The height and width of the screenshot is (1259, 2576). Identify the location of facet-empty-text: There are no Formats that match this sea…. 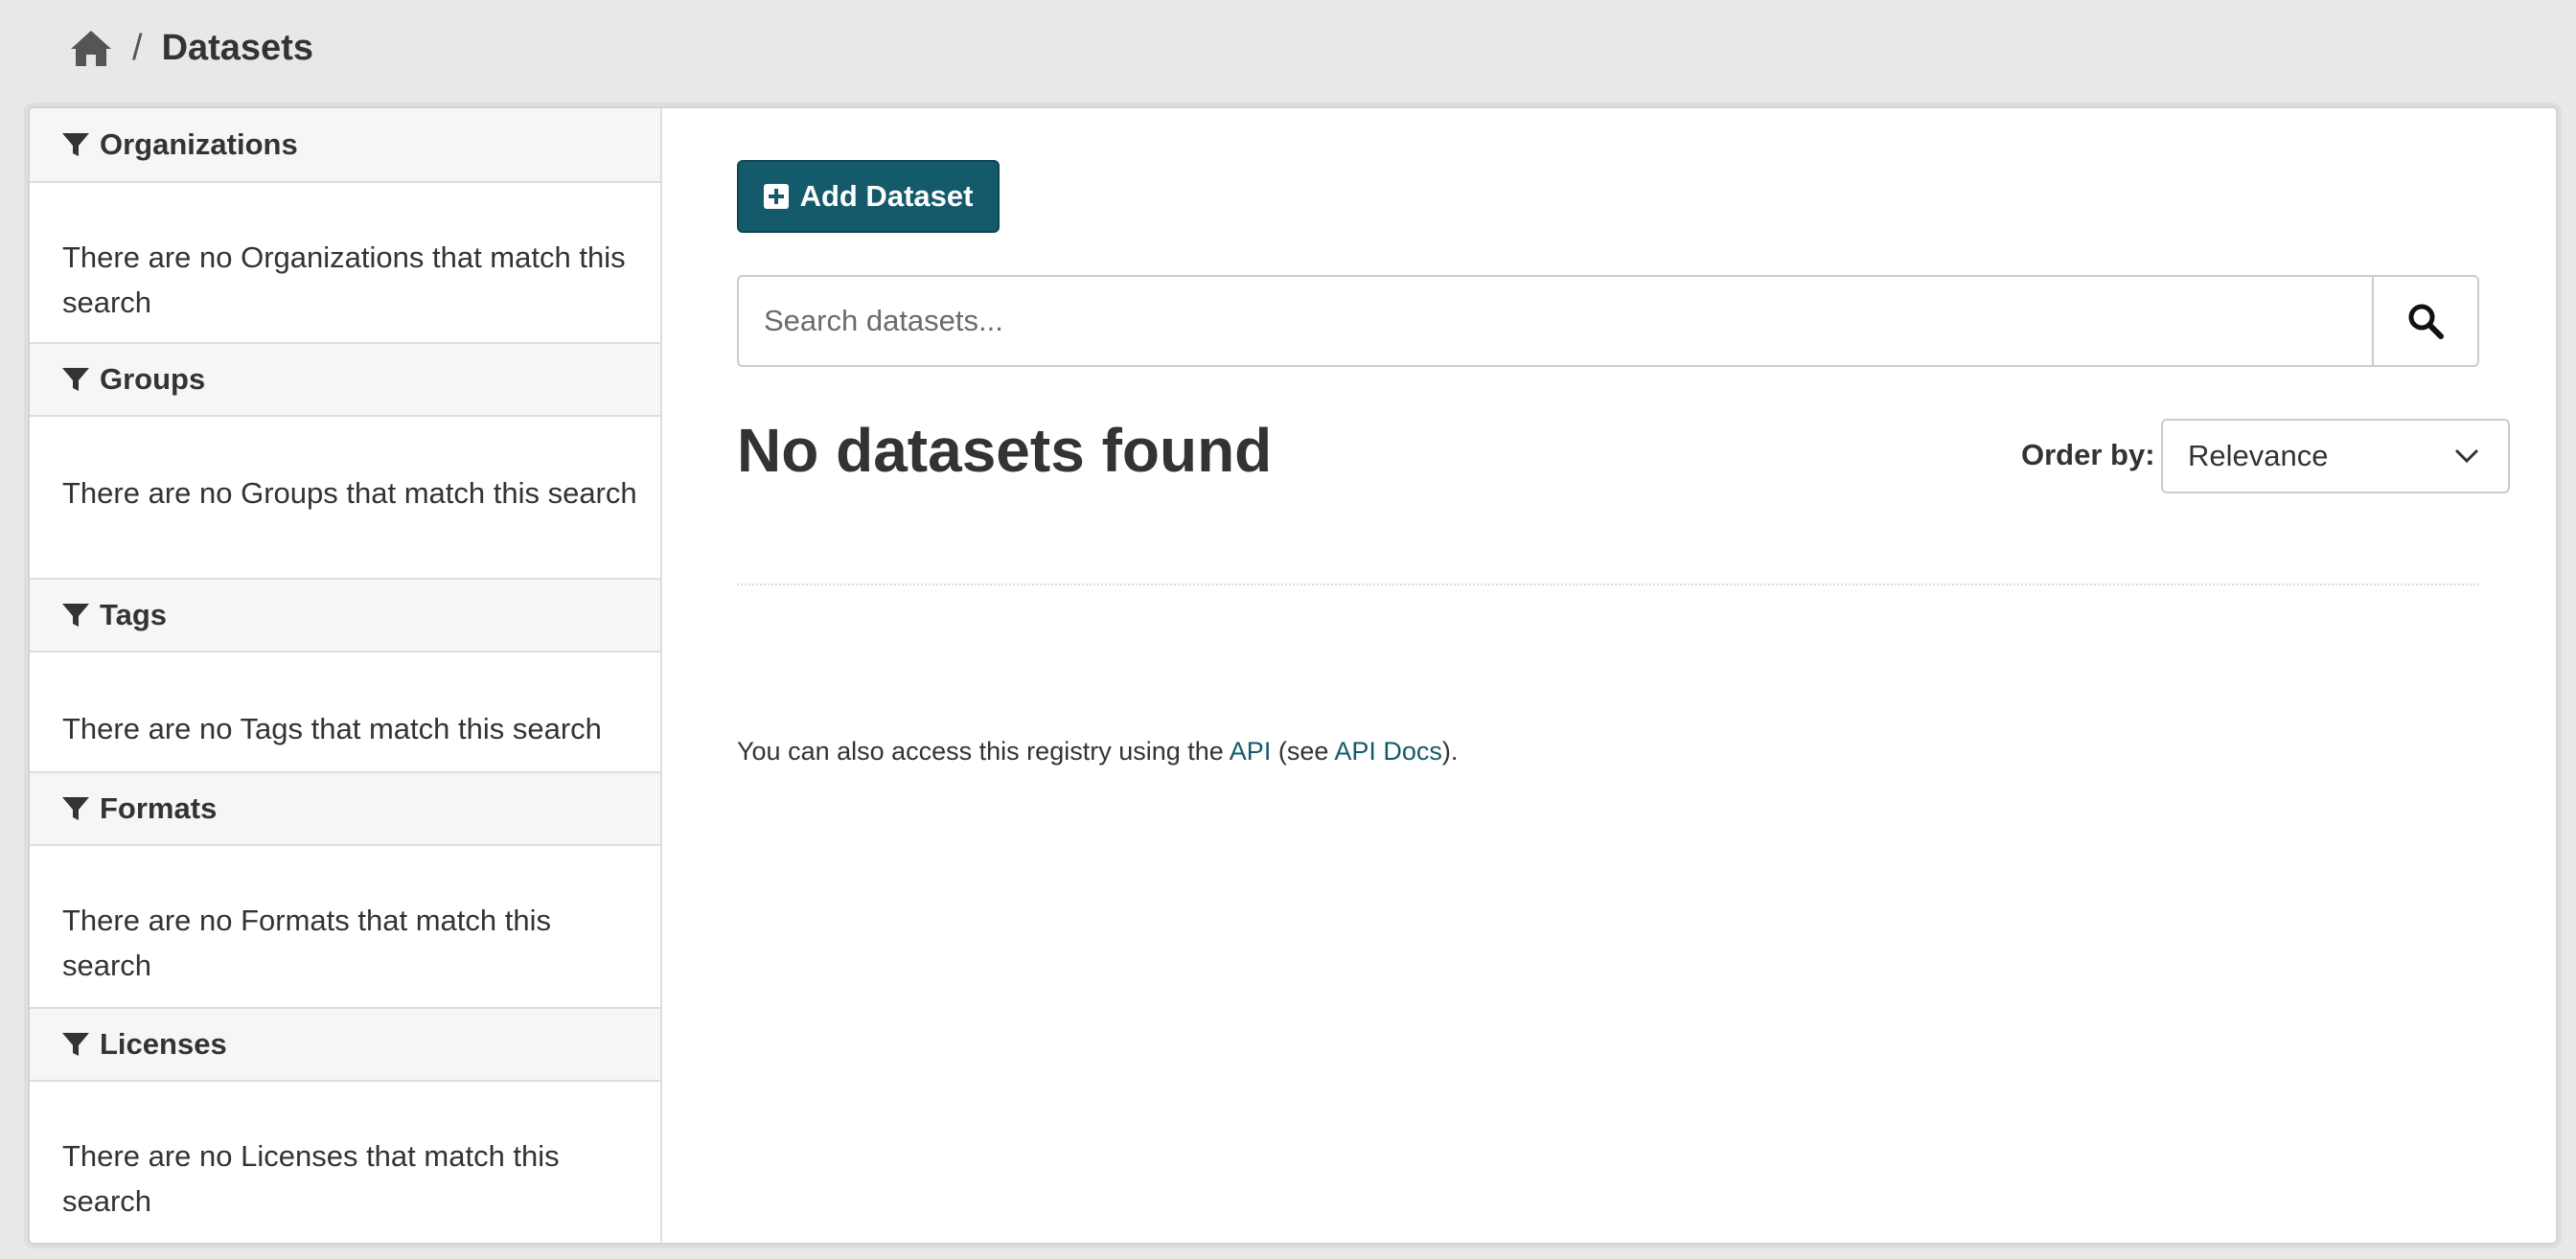
(306, 943).